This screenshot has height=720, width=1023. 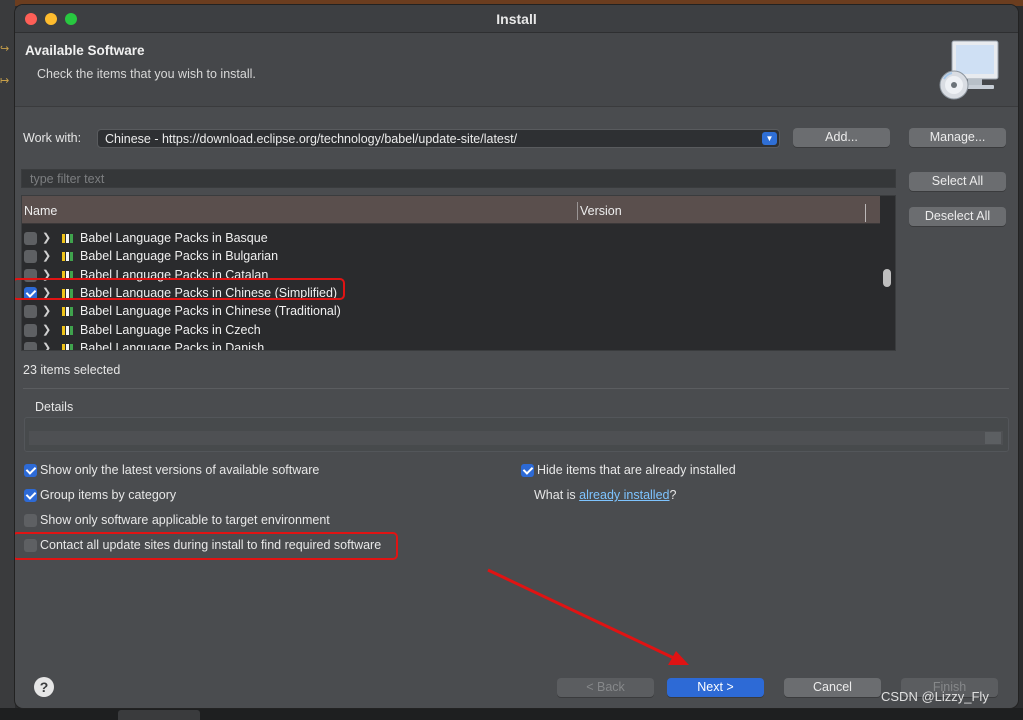 I want to click on cancel-button: Cancel, so click(x=832, y=687).